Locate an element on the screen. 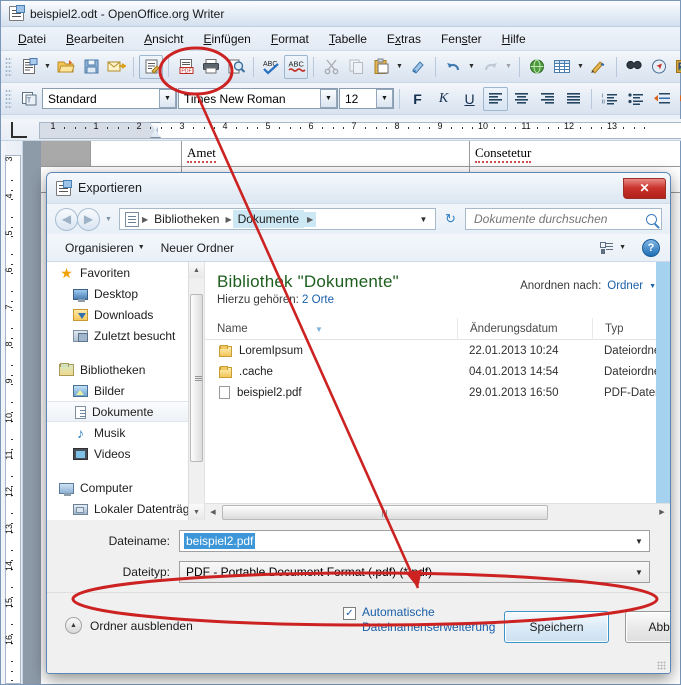  search-icon is located at coordinates (651, 219).